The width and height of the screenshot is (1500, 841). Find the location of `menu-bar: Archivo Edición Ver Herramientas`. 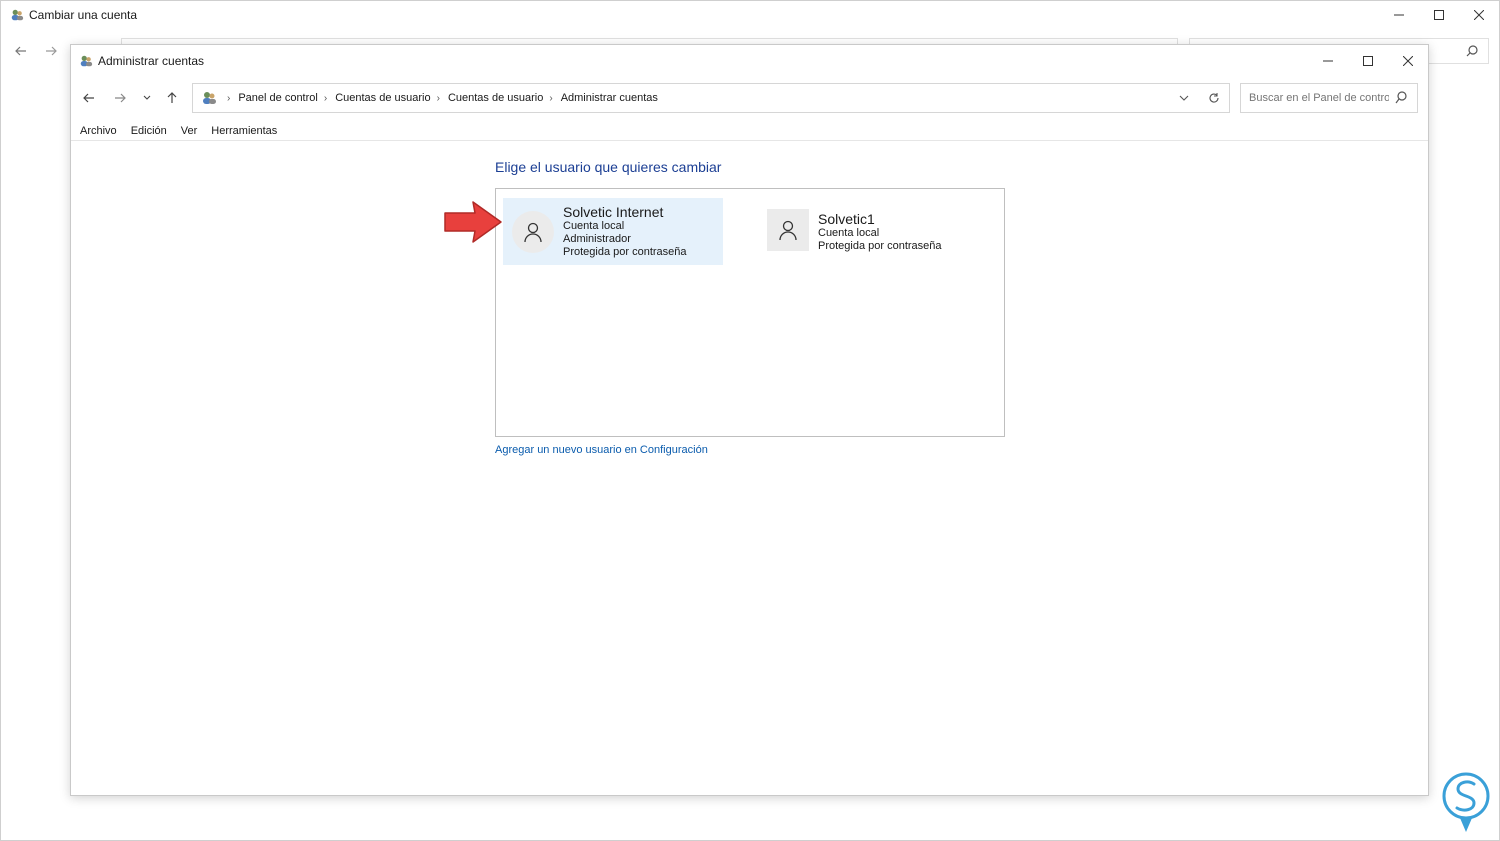

menu-bar: Archivo Edición Ver Herramientas is located at coordinates (178, 133).